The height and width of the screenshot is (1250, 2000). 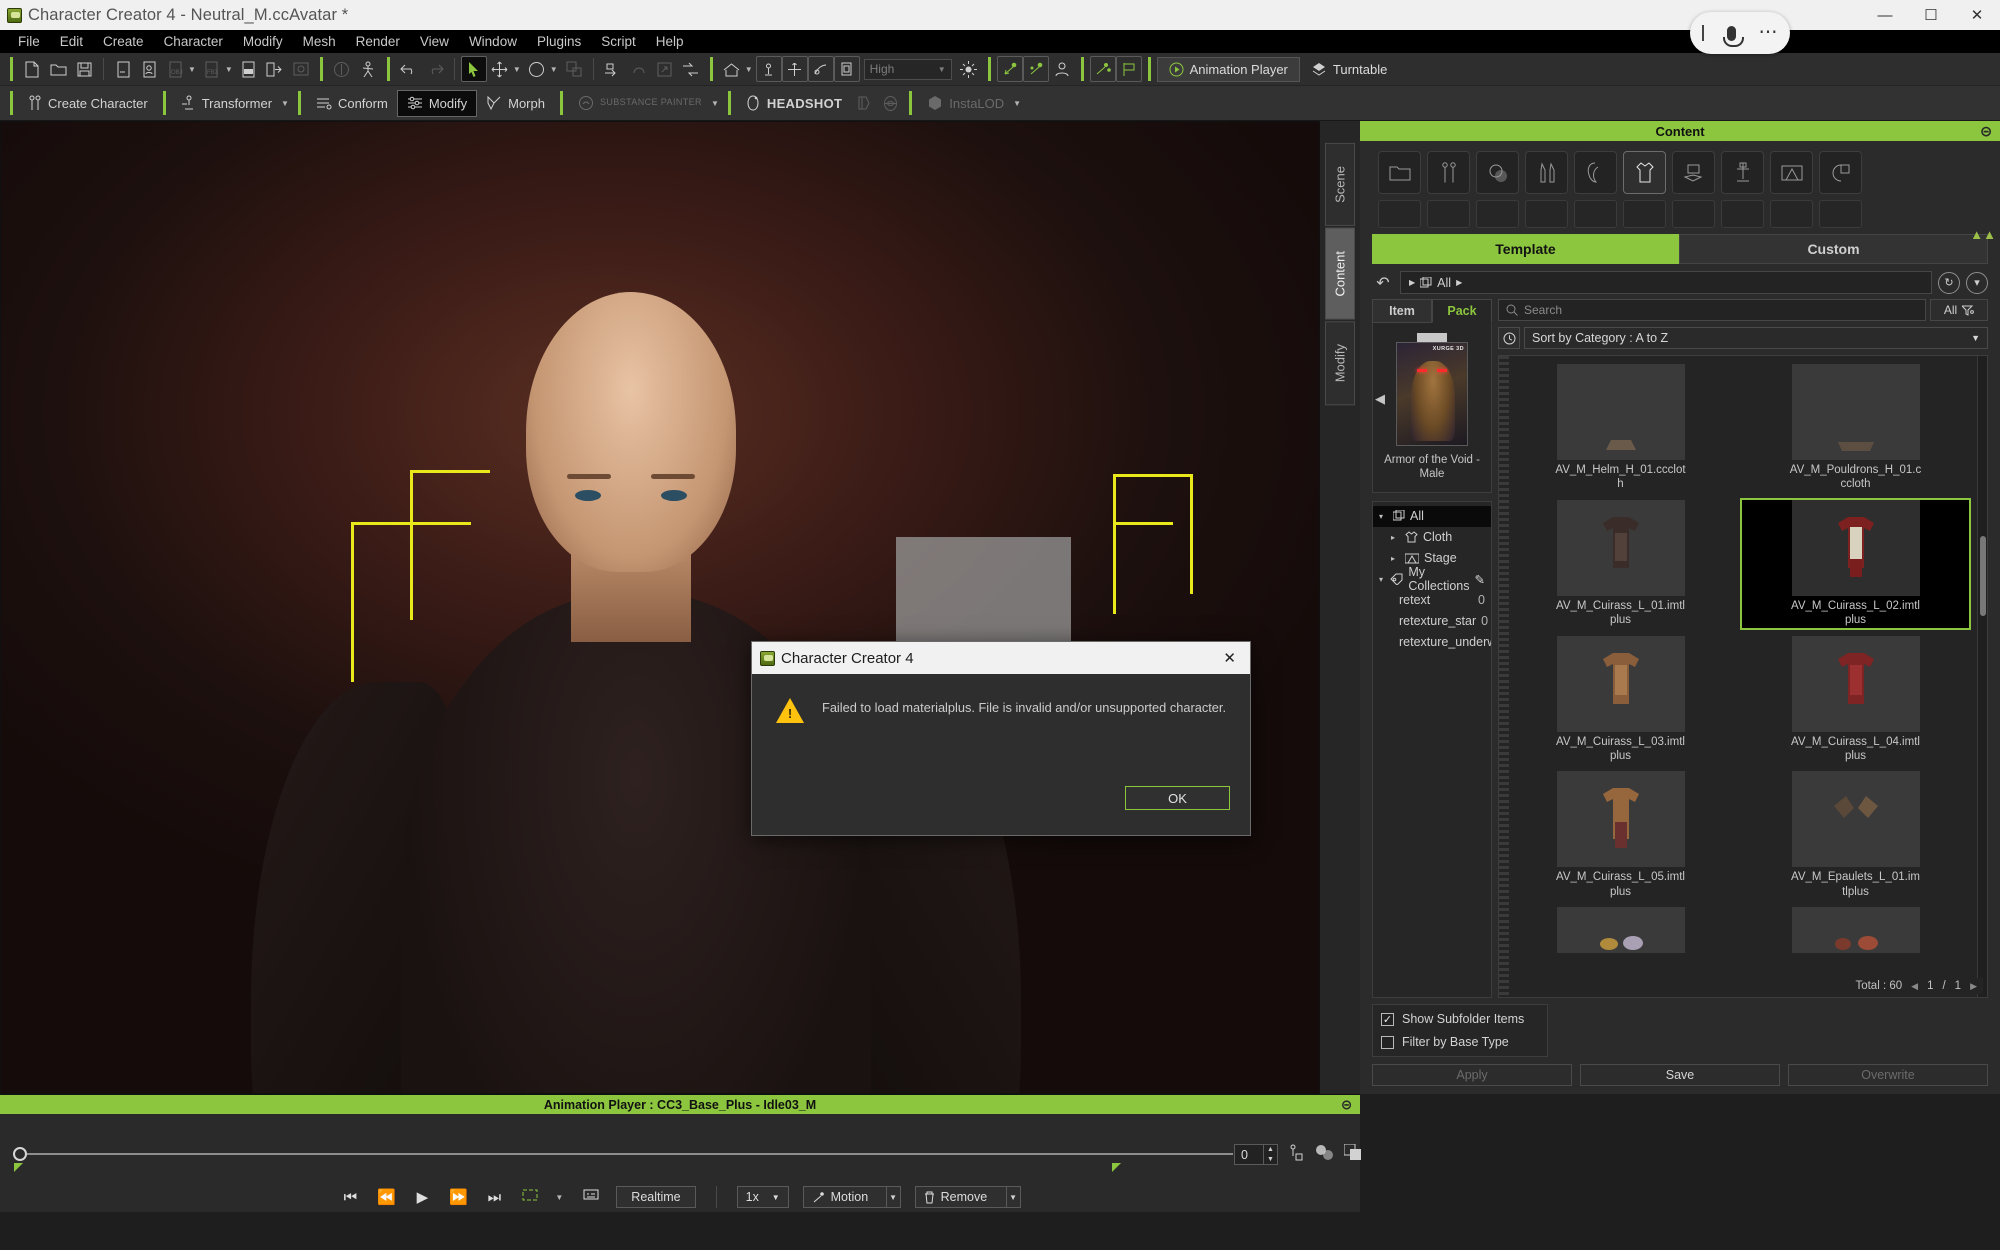 I want to click on grid-scrollbar, so click(x=1982, y=676).